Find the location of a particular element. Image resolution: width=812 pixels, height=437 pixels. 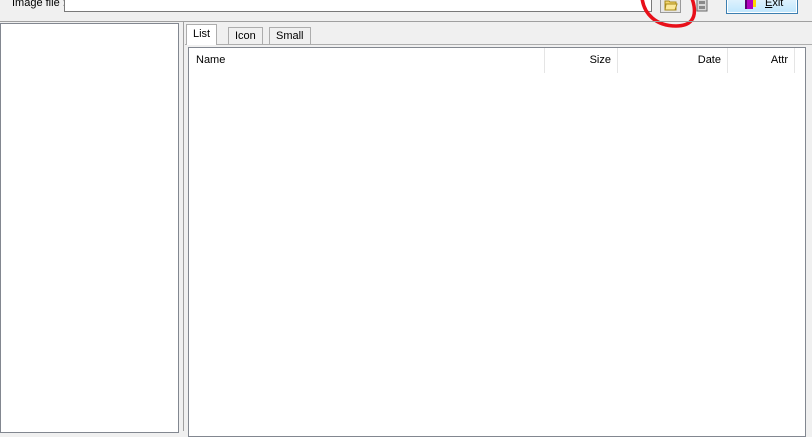

tab-list: List is located at coordinates (202, 34).